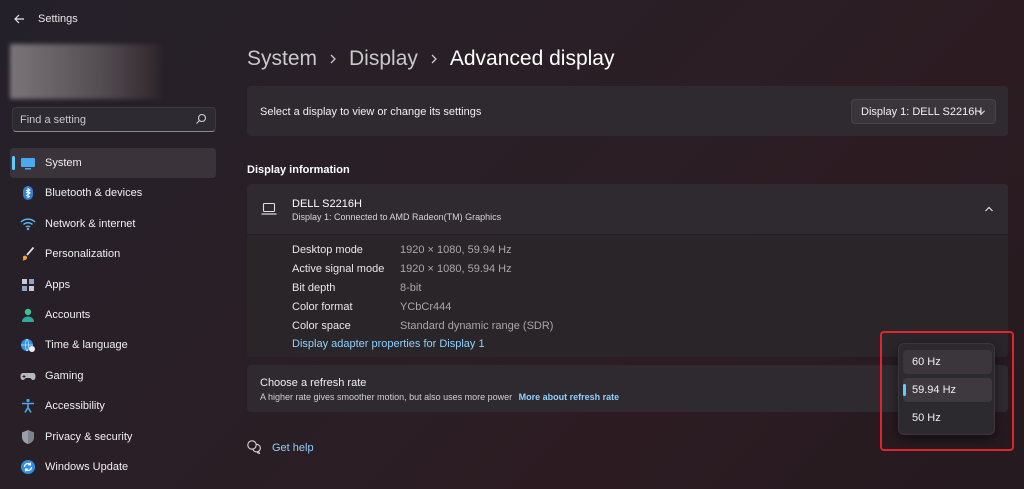 This screenshot has height=489, width=1024. What do you see at coordinates (105, 120) in the screenshot?
I see `search-input` at bounding box center [105, 120].